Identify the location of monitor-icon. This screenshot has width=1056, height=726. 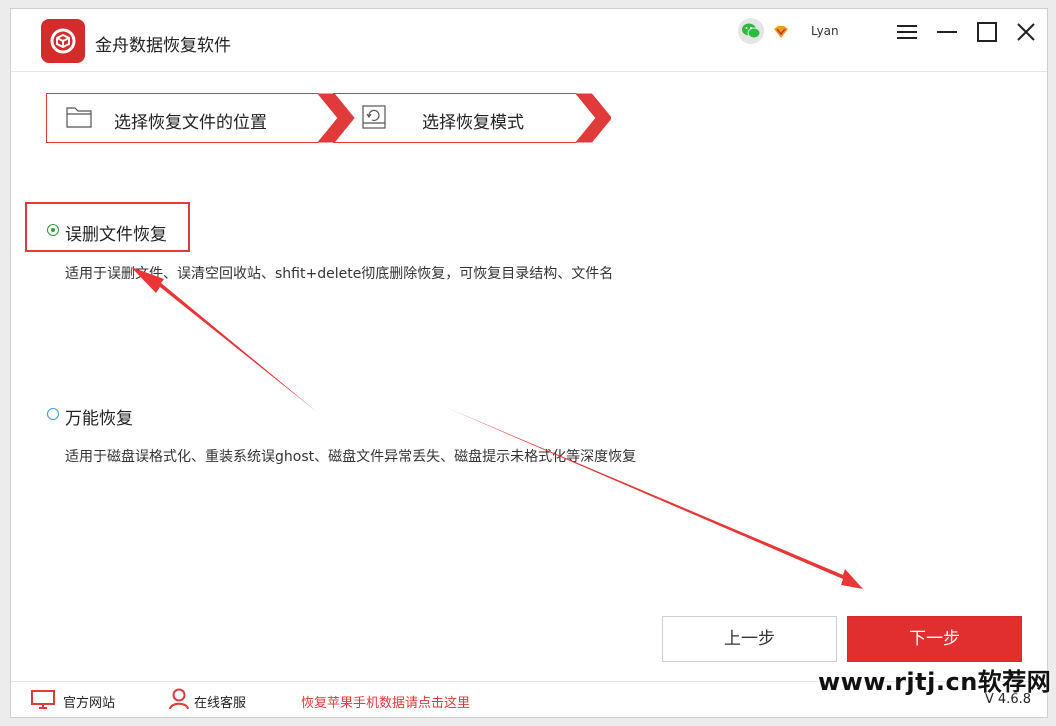
(43, 702).